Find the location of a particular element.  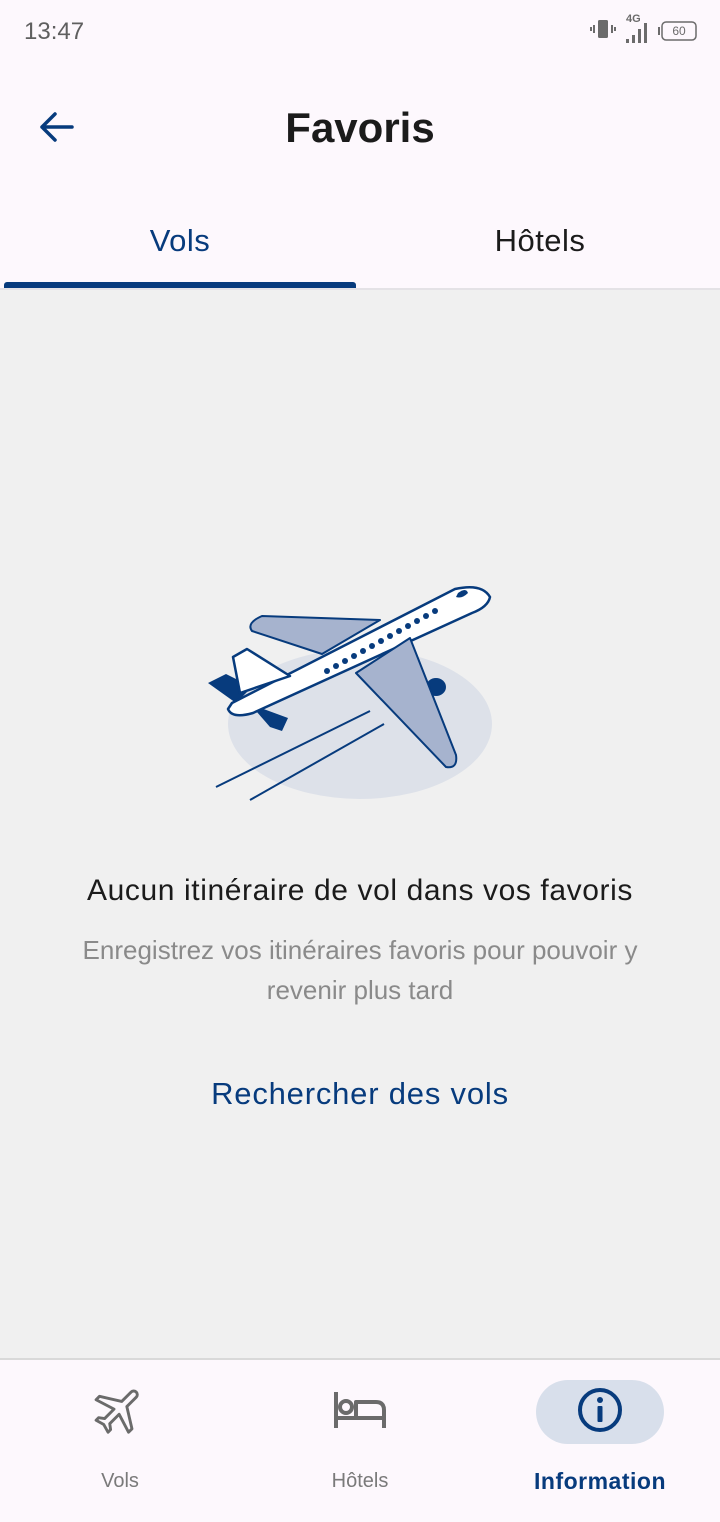

info-icon is located at coordinates (600, 1412).